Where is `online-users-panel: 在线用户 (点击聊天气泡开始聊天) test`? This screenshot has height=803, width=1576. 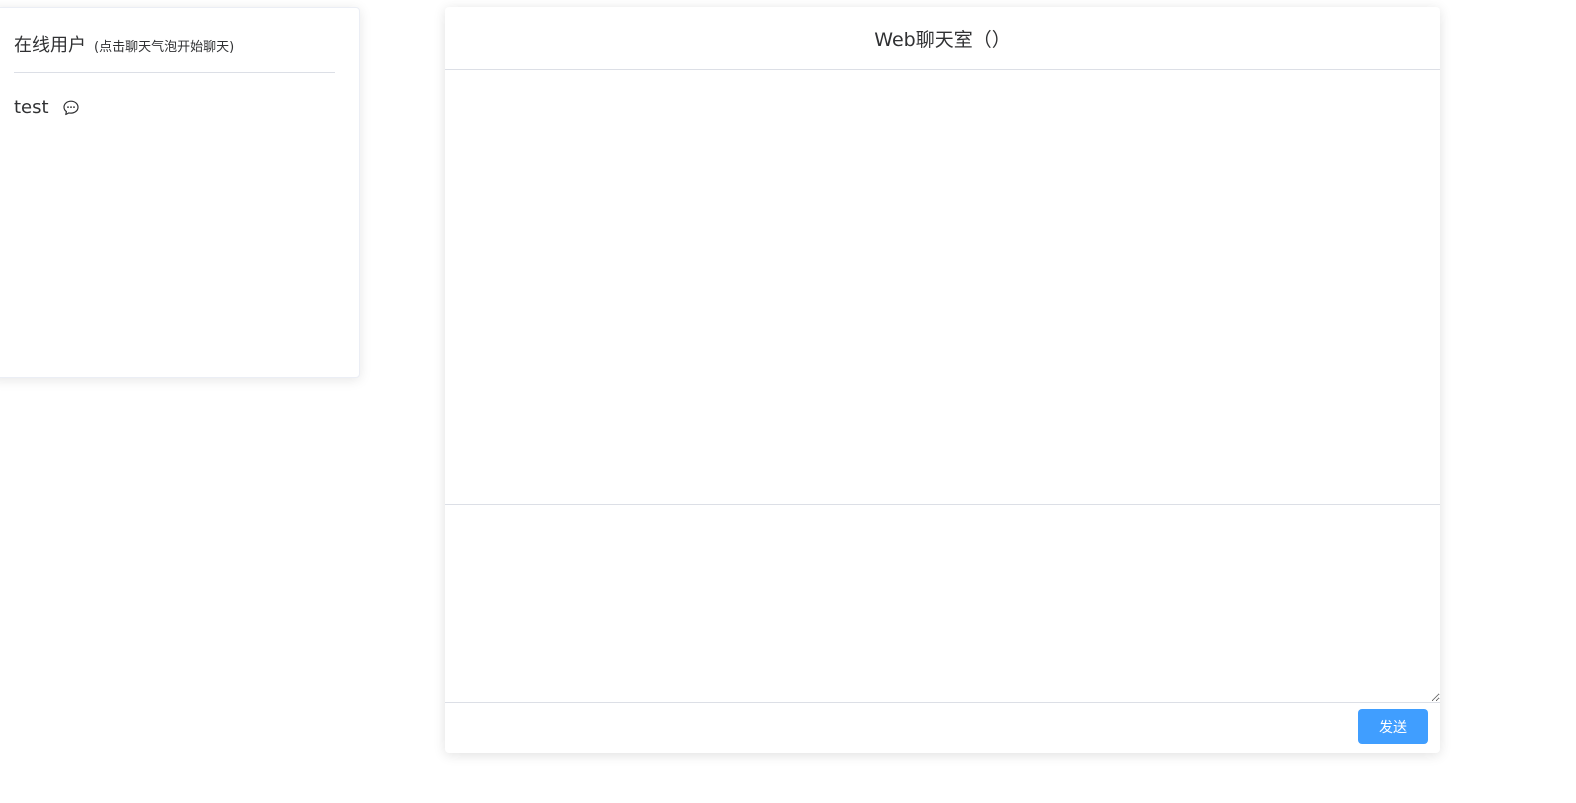 online-users-panel: 在线用户 (点击聊天气泡开始聊天) test is located at coordinates (180, 192).